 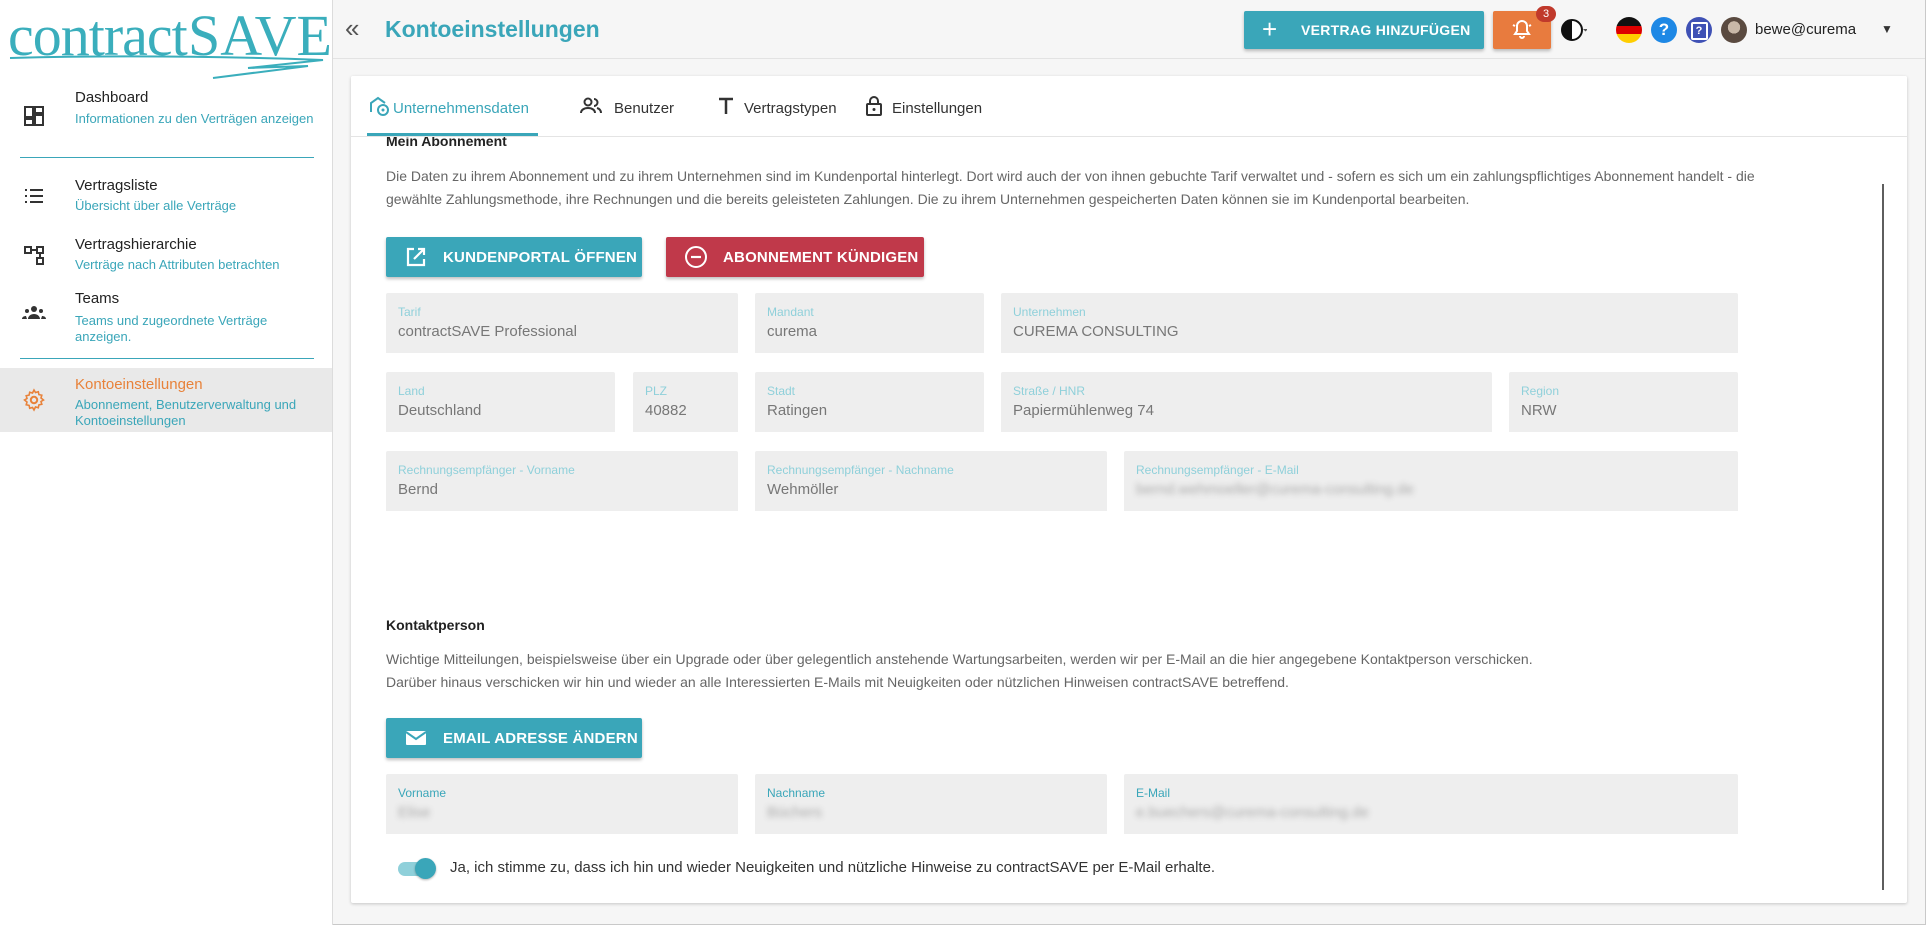 What do you see at coordinates (418, 489) in the screenshot?
I see `field-value: Bernd` at bounding box center [418, 489].